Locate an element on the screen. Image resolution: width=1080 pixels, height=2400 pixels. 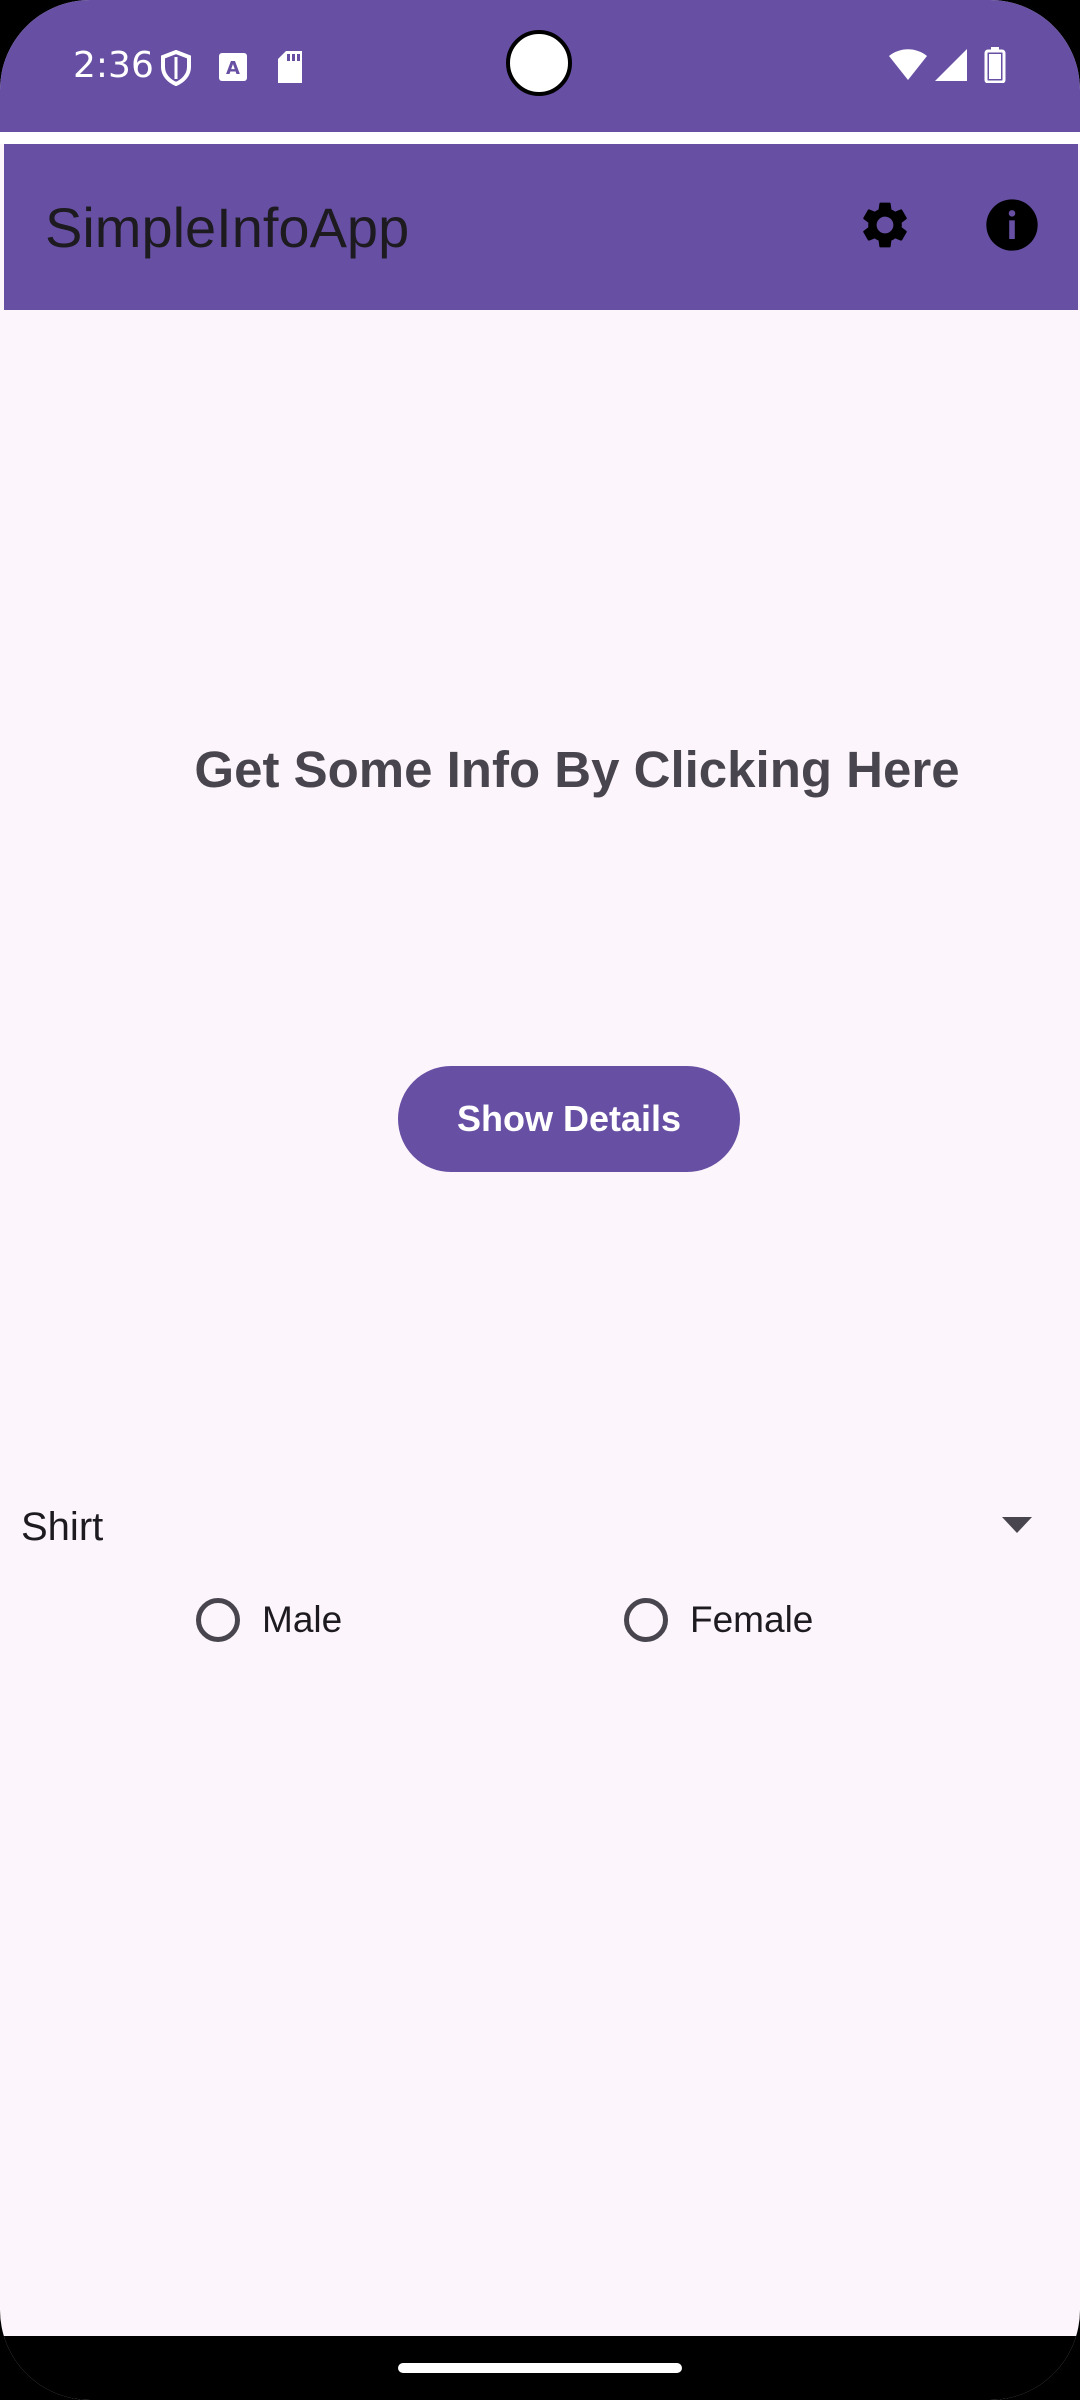
keyboard-a-icon: A is located at coordinates (233, 69).